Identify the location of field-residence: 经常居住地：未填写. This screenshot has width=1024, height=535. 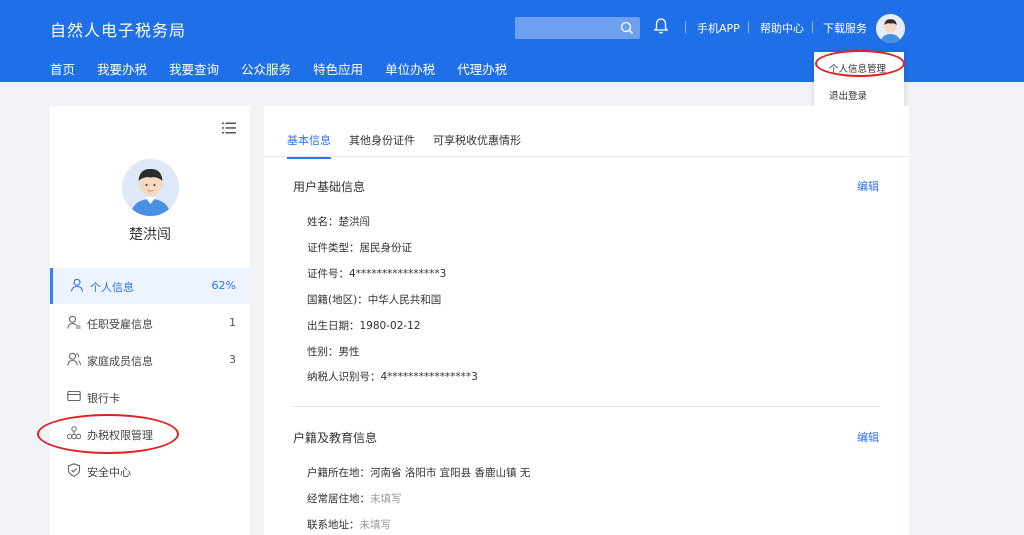
(354, 498).